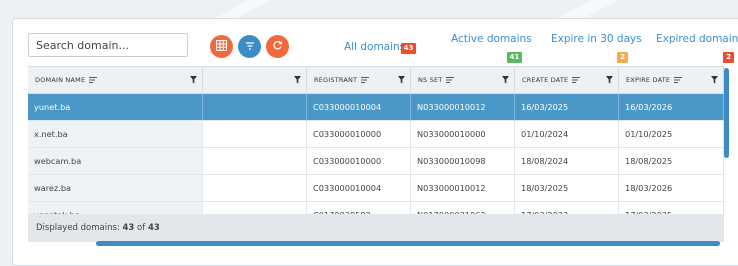  Describe the element at coordinates (115, 188) in the screenshot. I see `cell-domain-name: warez.ba` at that location.